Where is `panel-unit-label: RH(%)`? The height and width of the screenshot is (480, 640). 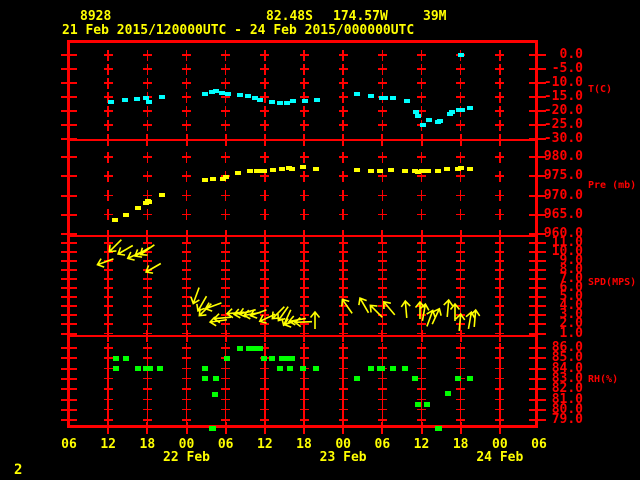 panel-unit-label: RH(%) is located at coordinates (603, 379).